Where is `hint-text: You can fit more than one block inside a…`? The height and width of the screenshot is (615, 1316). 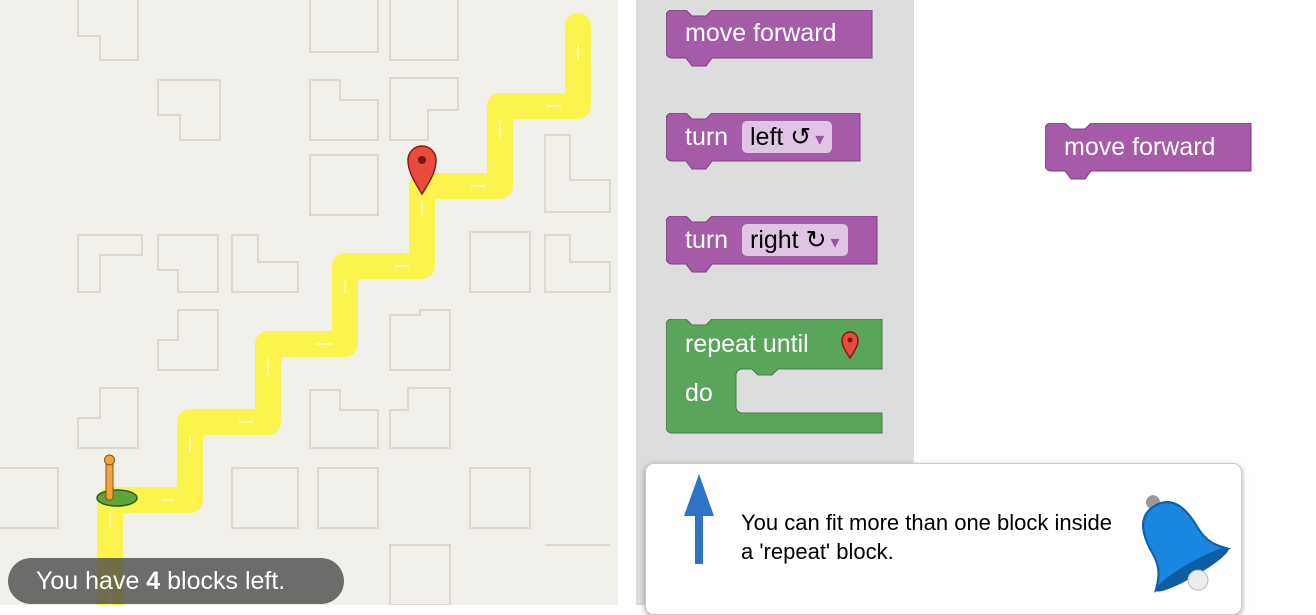 hint-text: You can fit more than one block inside a… is located at coordinates (926, 537).